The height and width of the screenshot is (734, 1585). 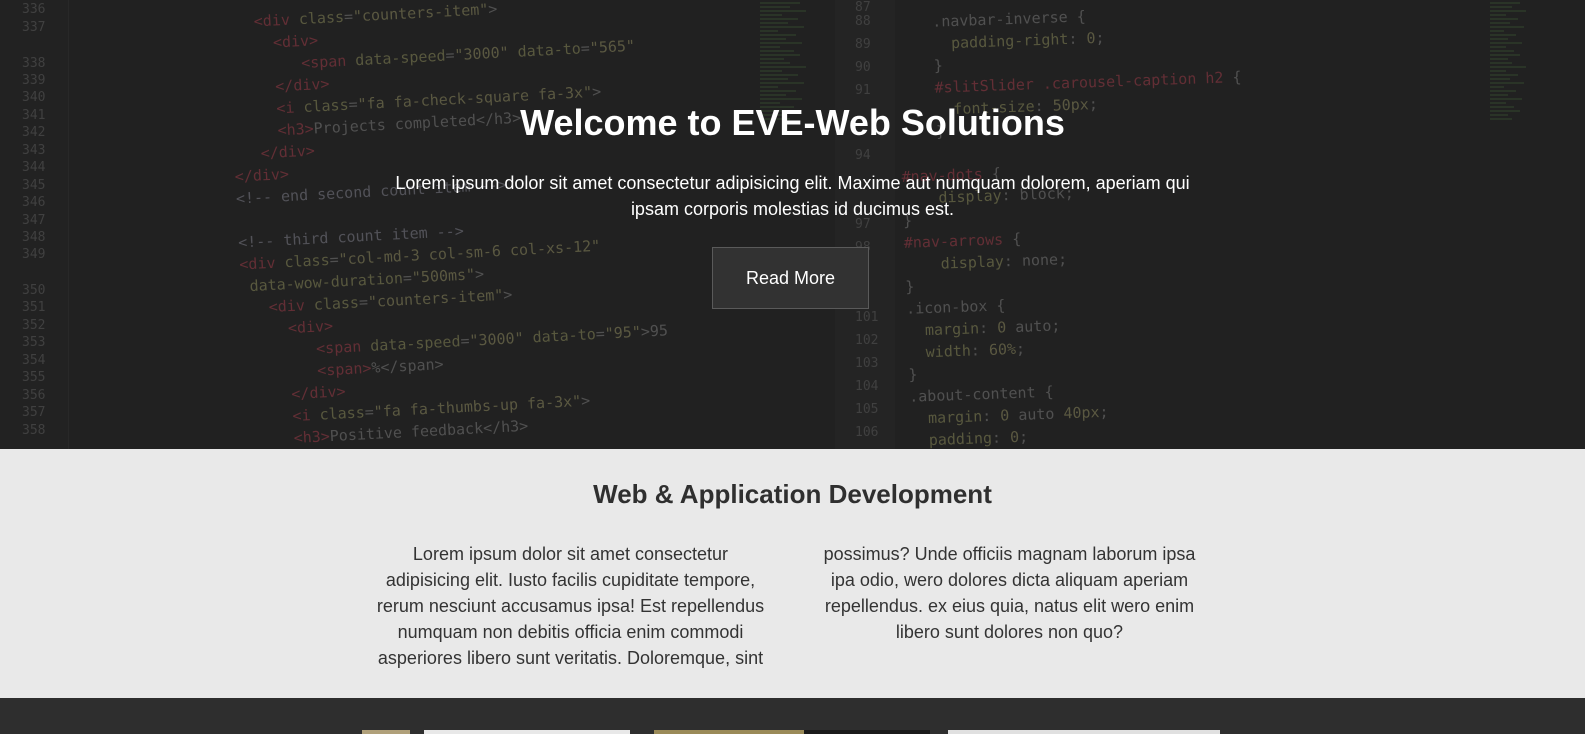 I want to click on code-minimap-left, so click(x=790, y=224).